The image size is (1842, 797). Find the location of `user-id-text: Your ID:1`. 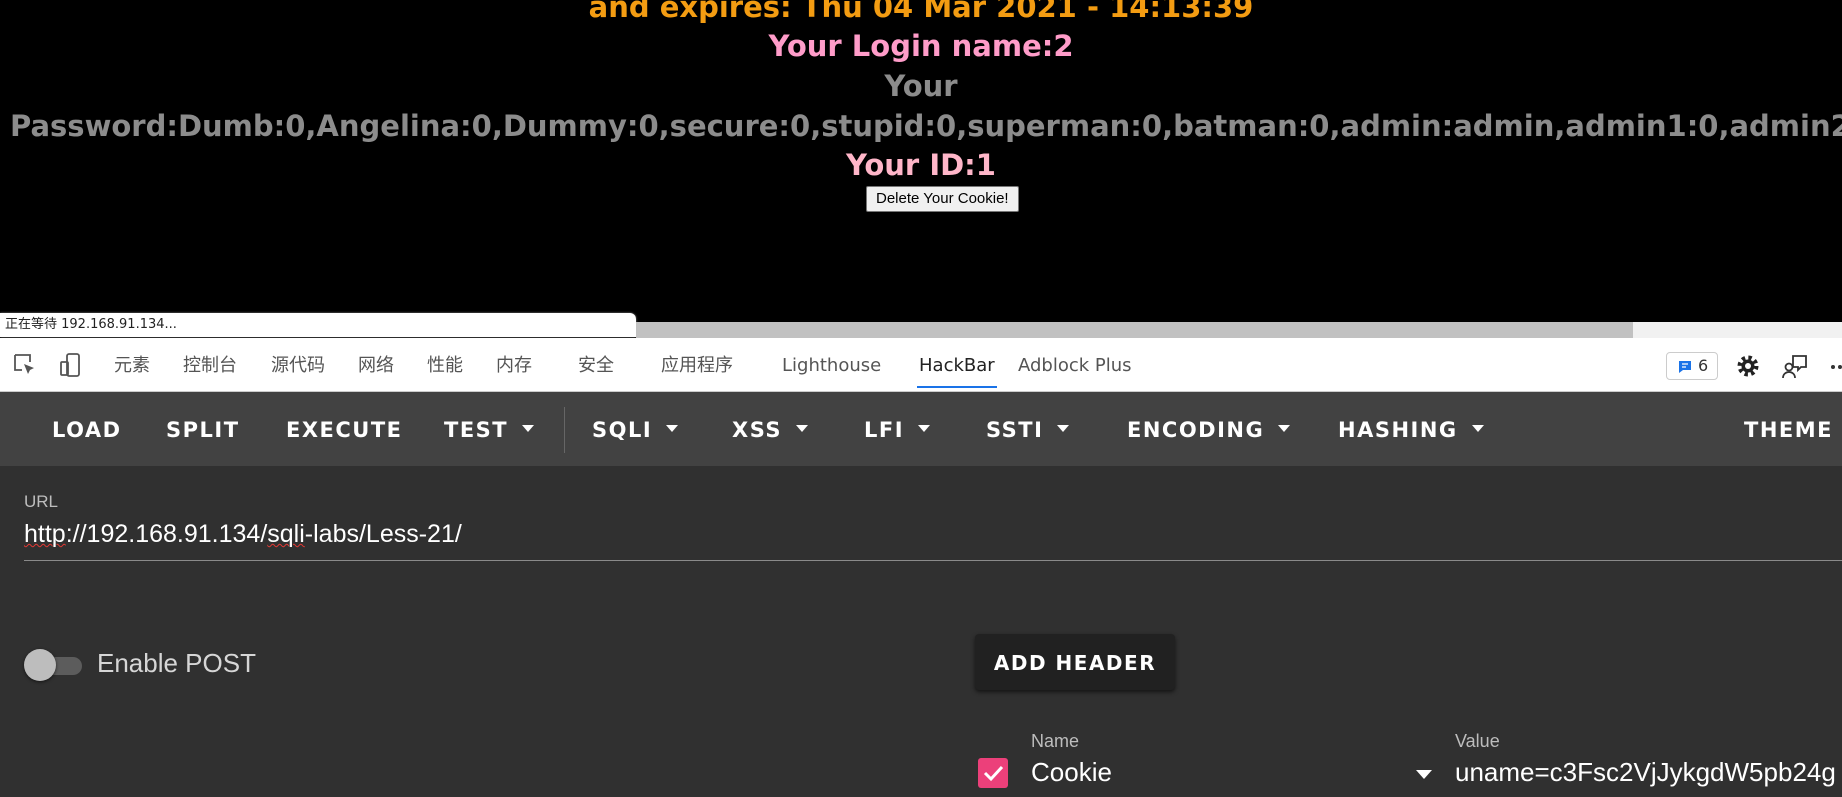

user-id-text: Your ID:1 is located at coordinates (921, 165).